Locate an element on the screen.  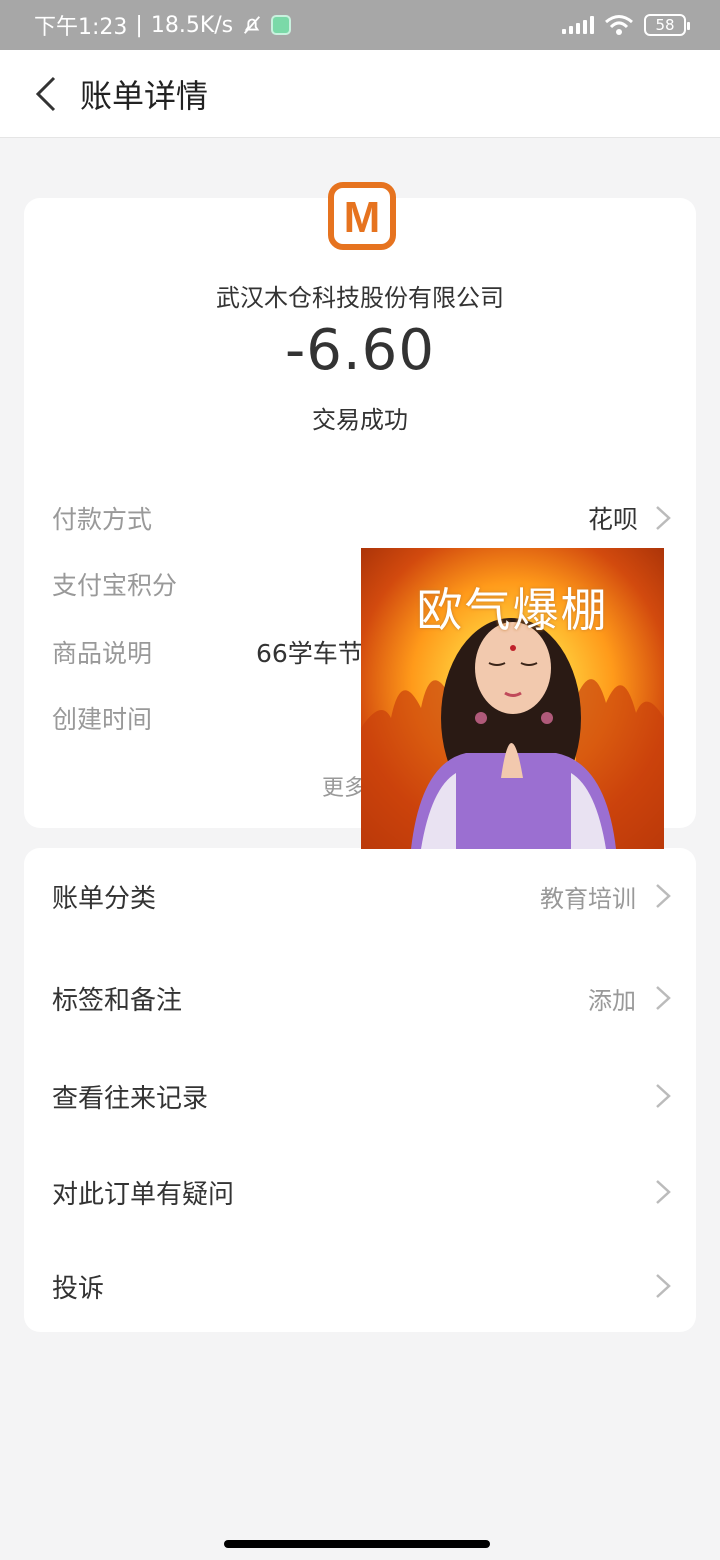
status-bar: 下午1:23 | 18.5K/s 58 is located at coordinates (360, 25).